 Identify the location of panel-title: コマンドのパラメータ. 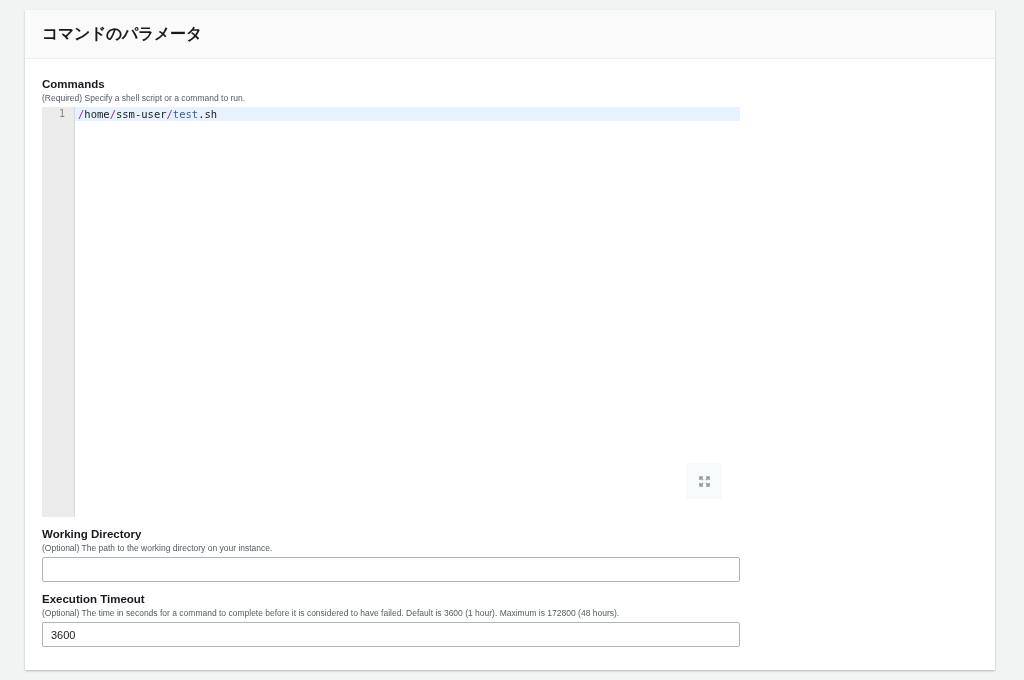
(122, 34).